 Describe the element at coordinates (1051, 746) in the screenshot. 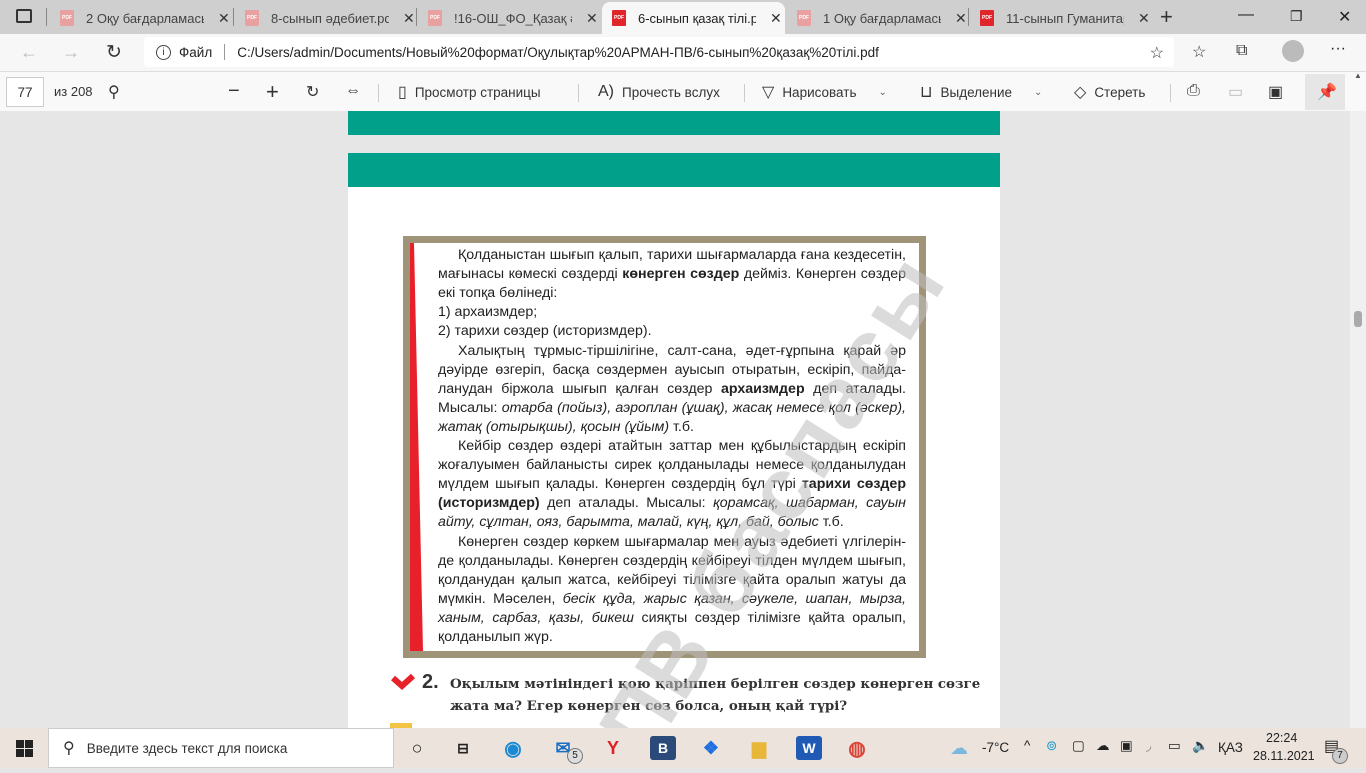

I see `hotspot-icon: ⊚` at that location.